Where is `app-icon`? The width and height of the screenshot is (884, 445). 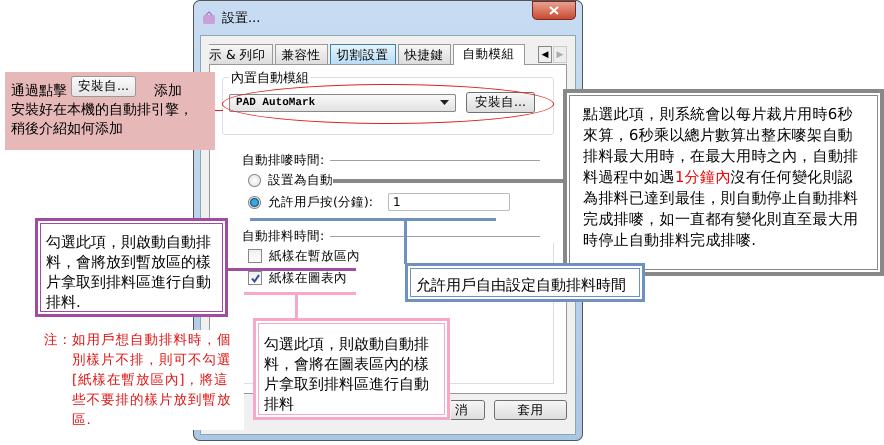
app-icon is located at coordinates (209, 18).